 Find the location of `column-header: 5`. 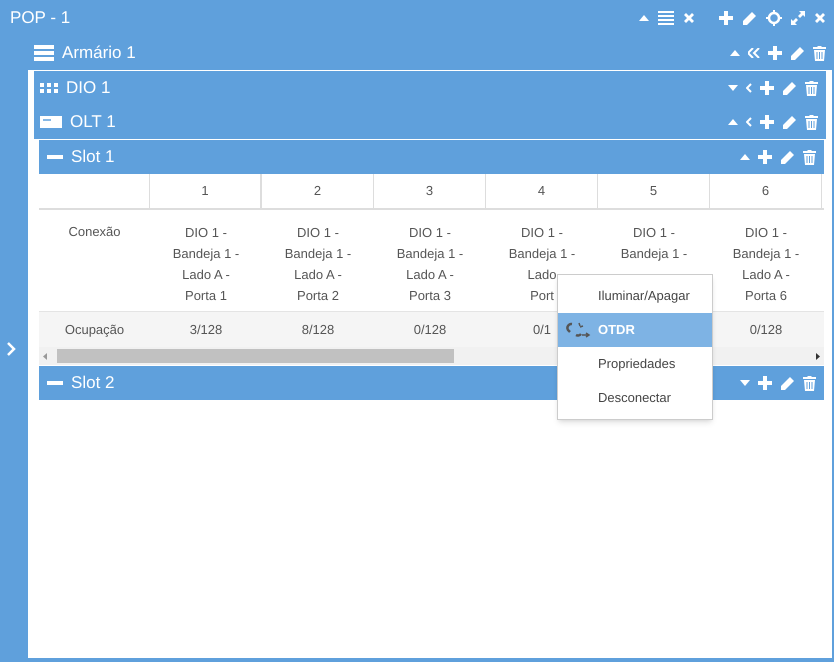

column-header: 5 is located at coordinates (654, 191).